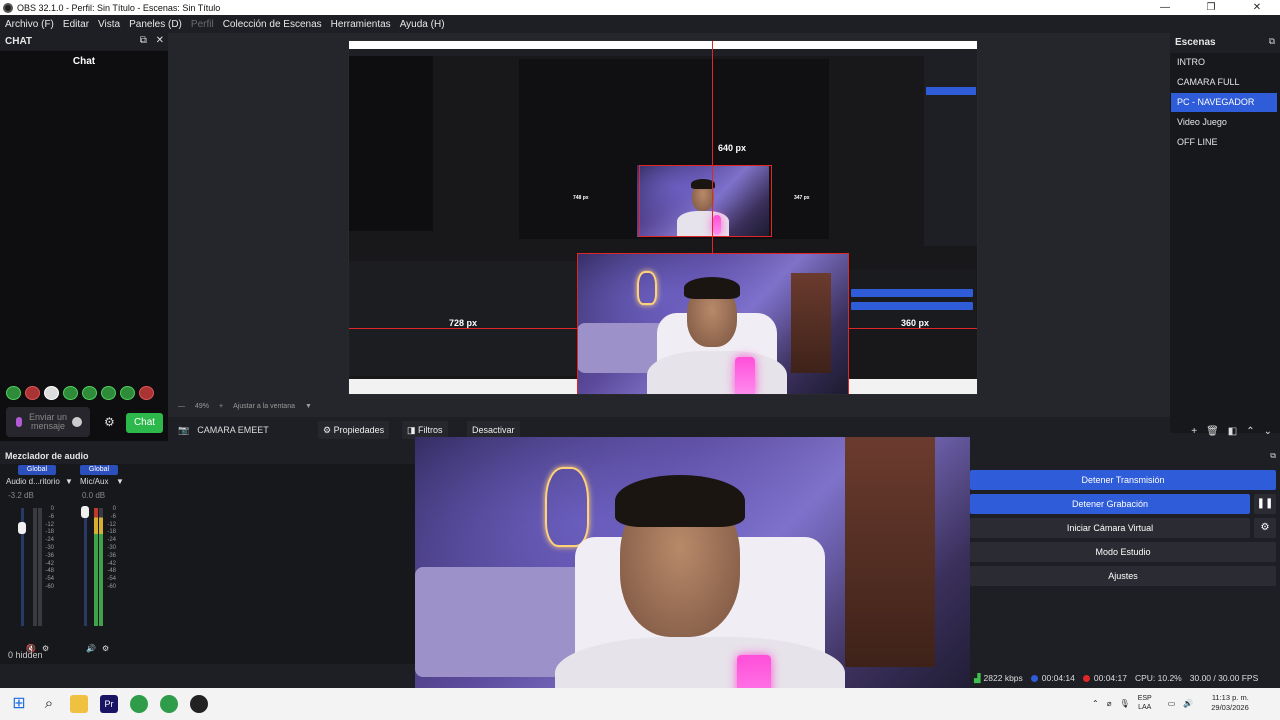 The height and width of the screenshot is (720, 1280). Describe the element at coordinates (1123, 576) in the screenshot. I see `settings-button: Ajustes` at that location.